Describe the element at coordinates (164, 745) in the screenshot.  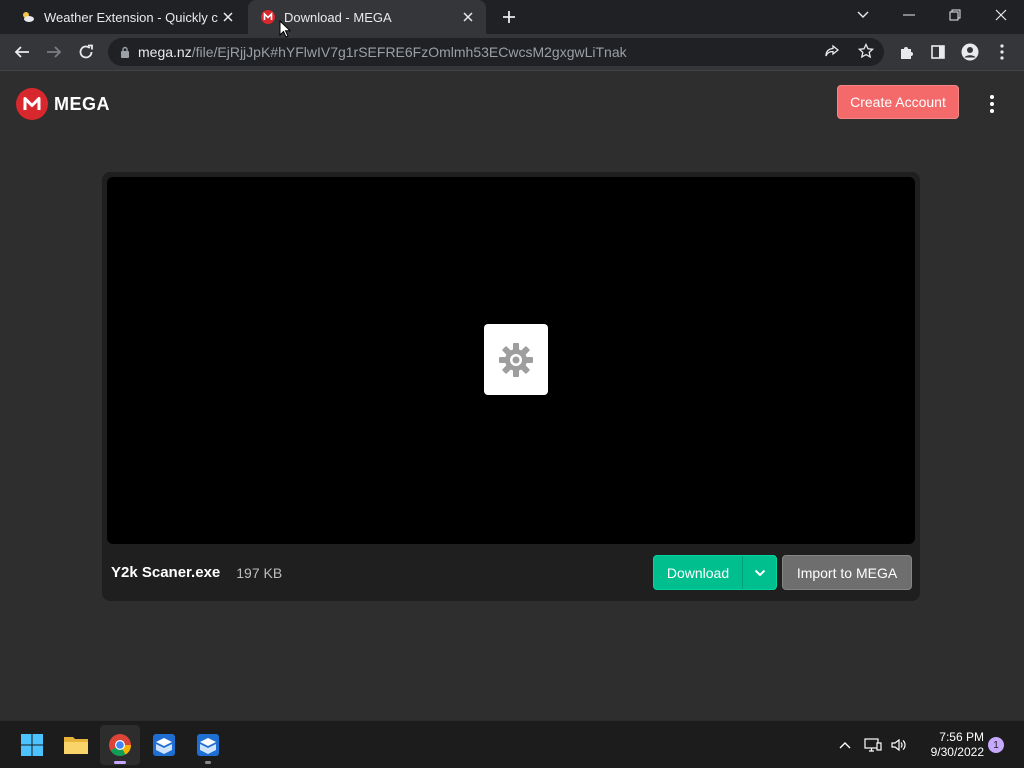
I see `sandbox-app-icon` at that location.